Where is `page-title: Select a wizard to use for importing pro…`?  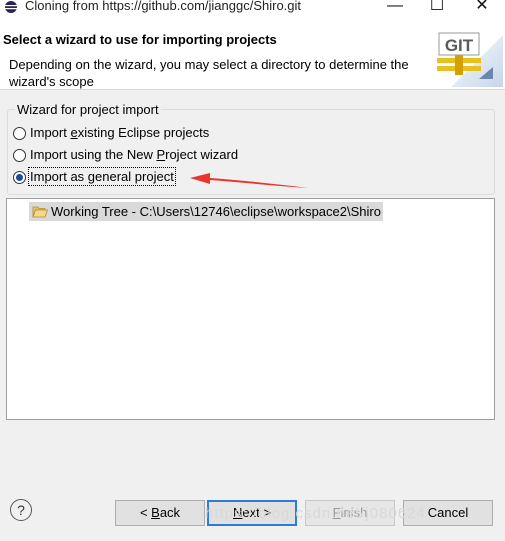
page-title: Select a wizard to use for importing pro… is located at coordinates (140, 39).